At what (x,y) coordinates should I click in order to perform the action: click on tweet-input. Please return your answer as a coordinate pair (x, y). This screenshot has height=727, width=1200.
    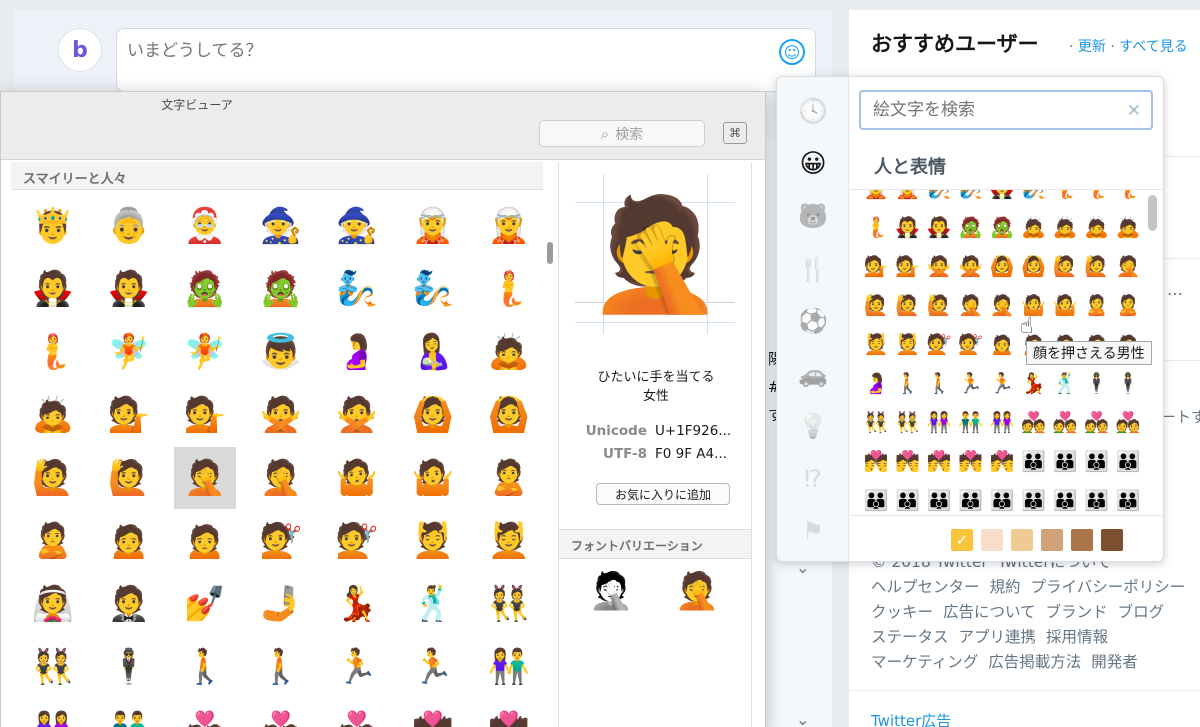
    Looking at the image, I should click on (427, 51).